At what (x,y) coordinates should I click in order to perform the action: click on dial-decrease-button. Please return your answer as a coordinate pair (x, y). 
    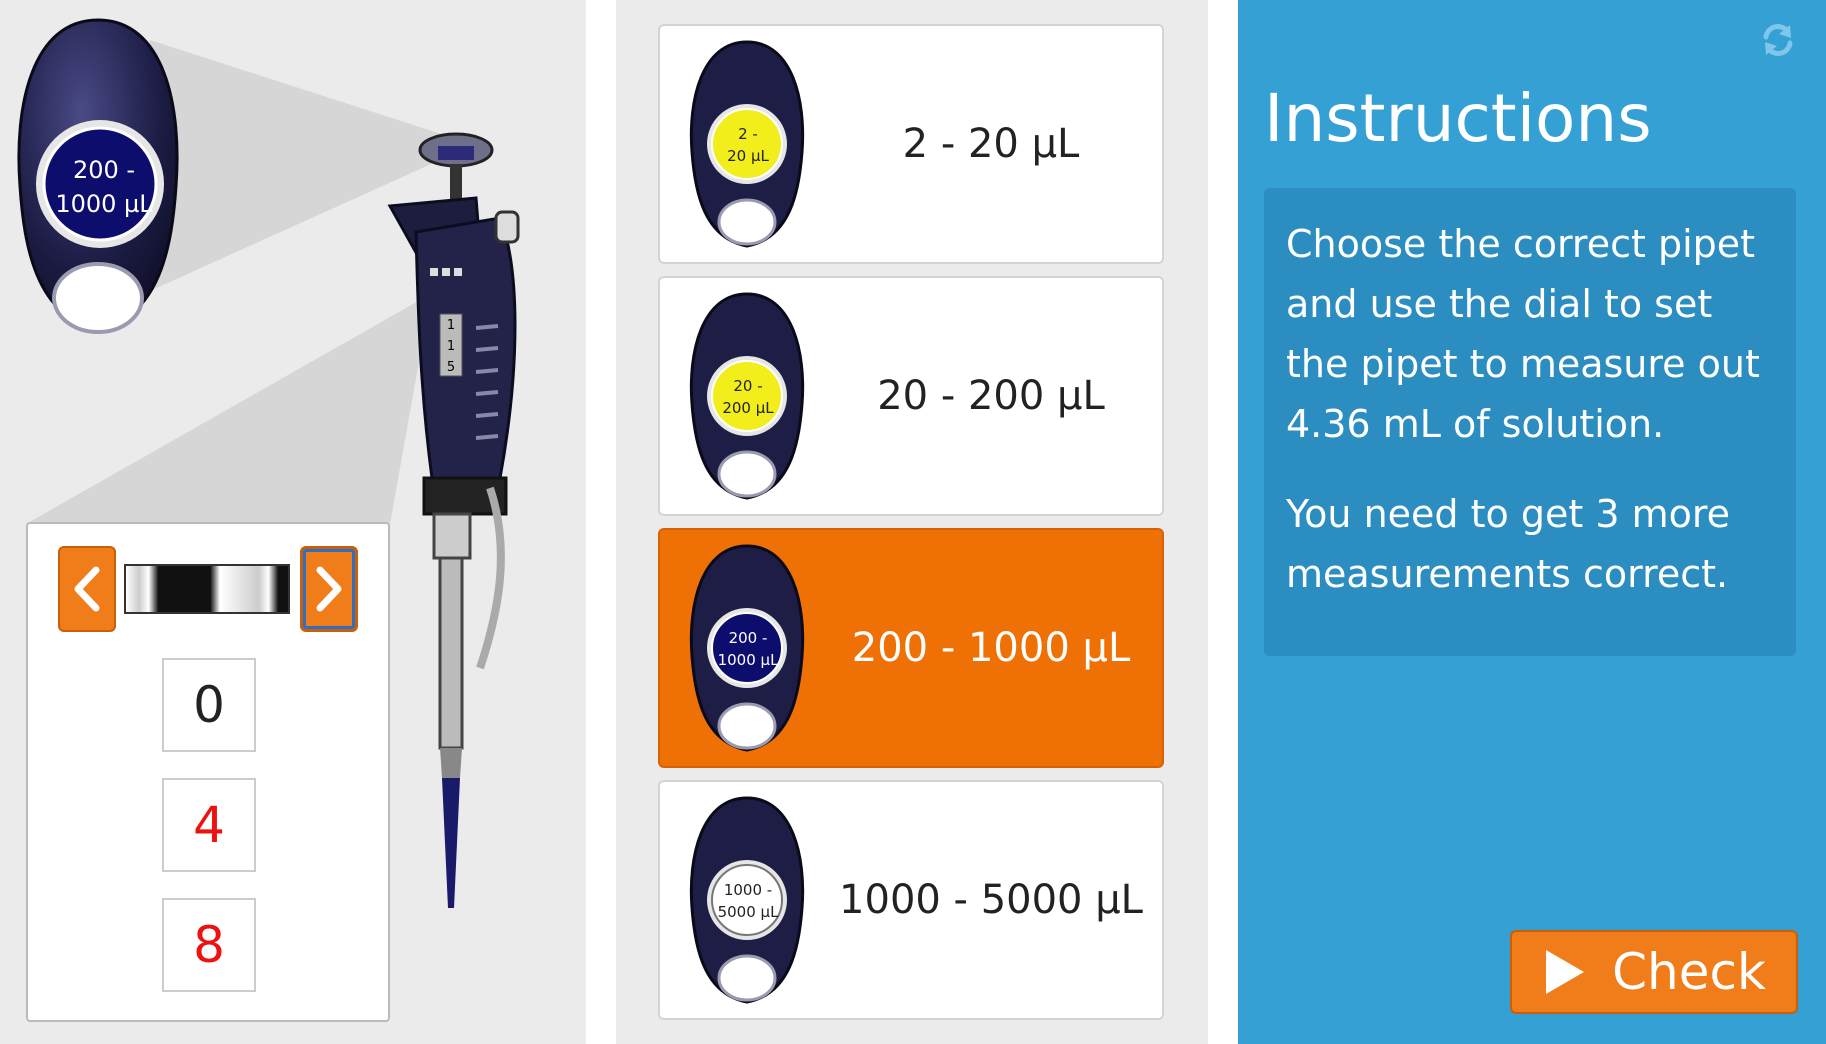
    Looking at the image, I should click on (87, 589).